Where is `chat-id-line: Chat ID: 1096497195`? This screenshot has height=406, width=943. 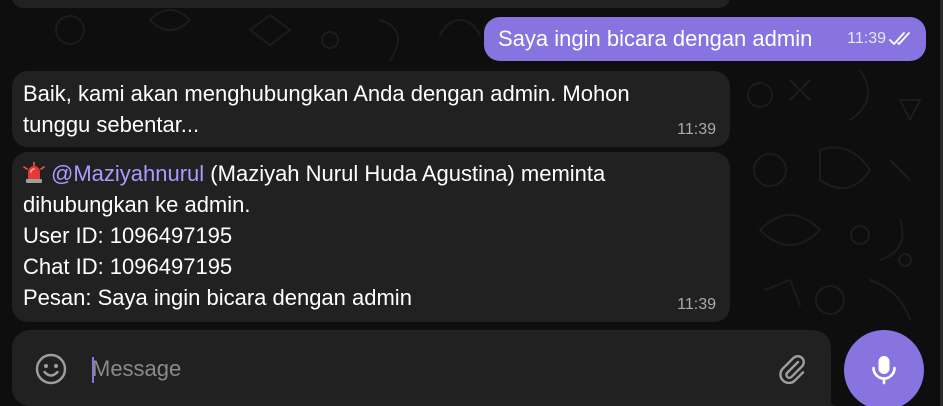
chat-id-line: Chat ID: 1096497195 is located at coordinates (128, 266).